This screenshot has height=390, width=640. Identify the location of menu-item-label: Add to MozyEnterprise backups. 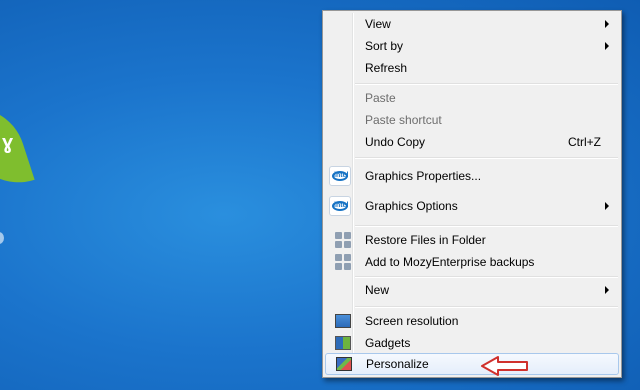
(450, 262).